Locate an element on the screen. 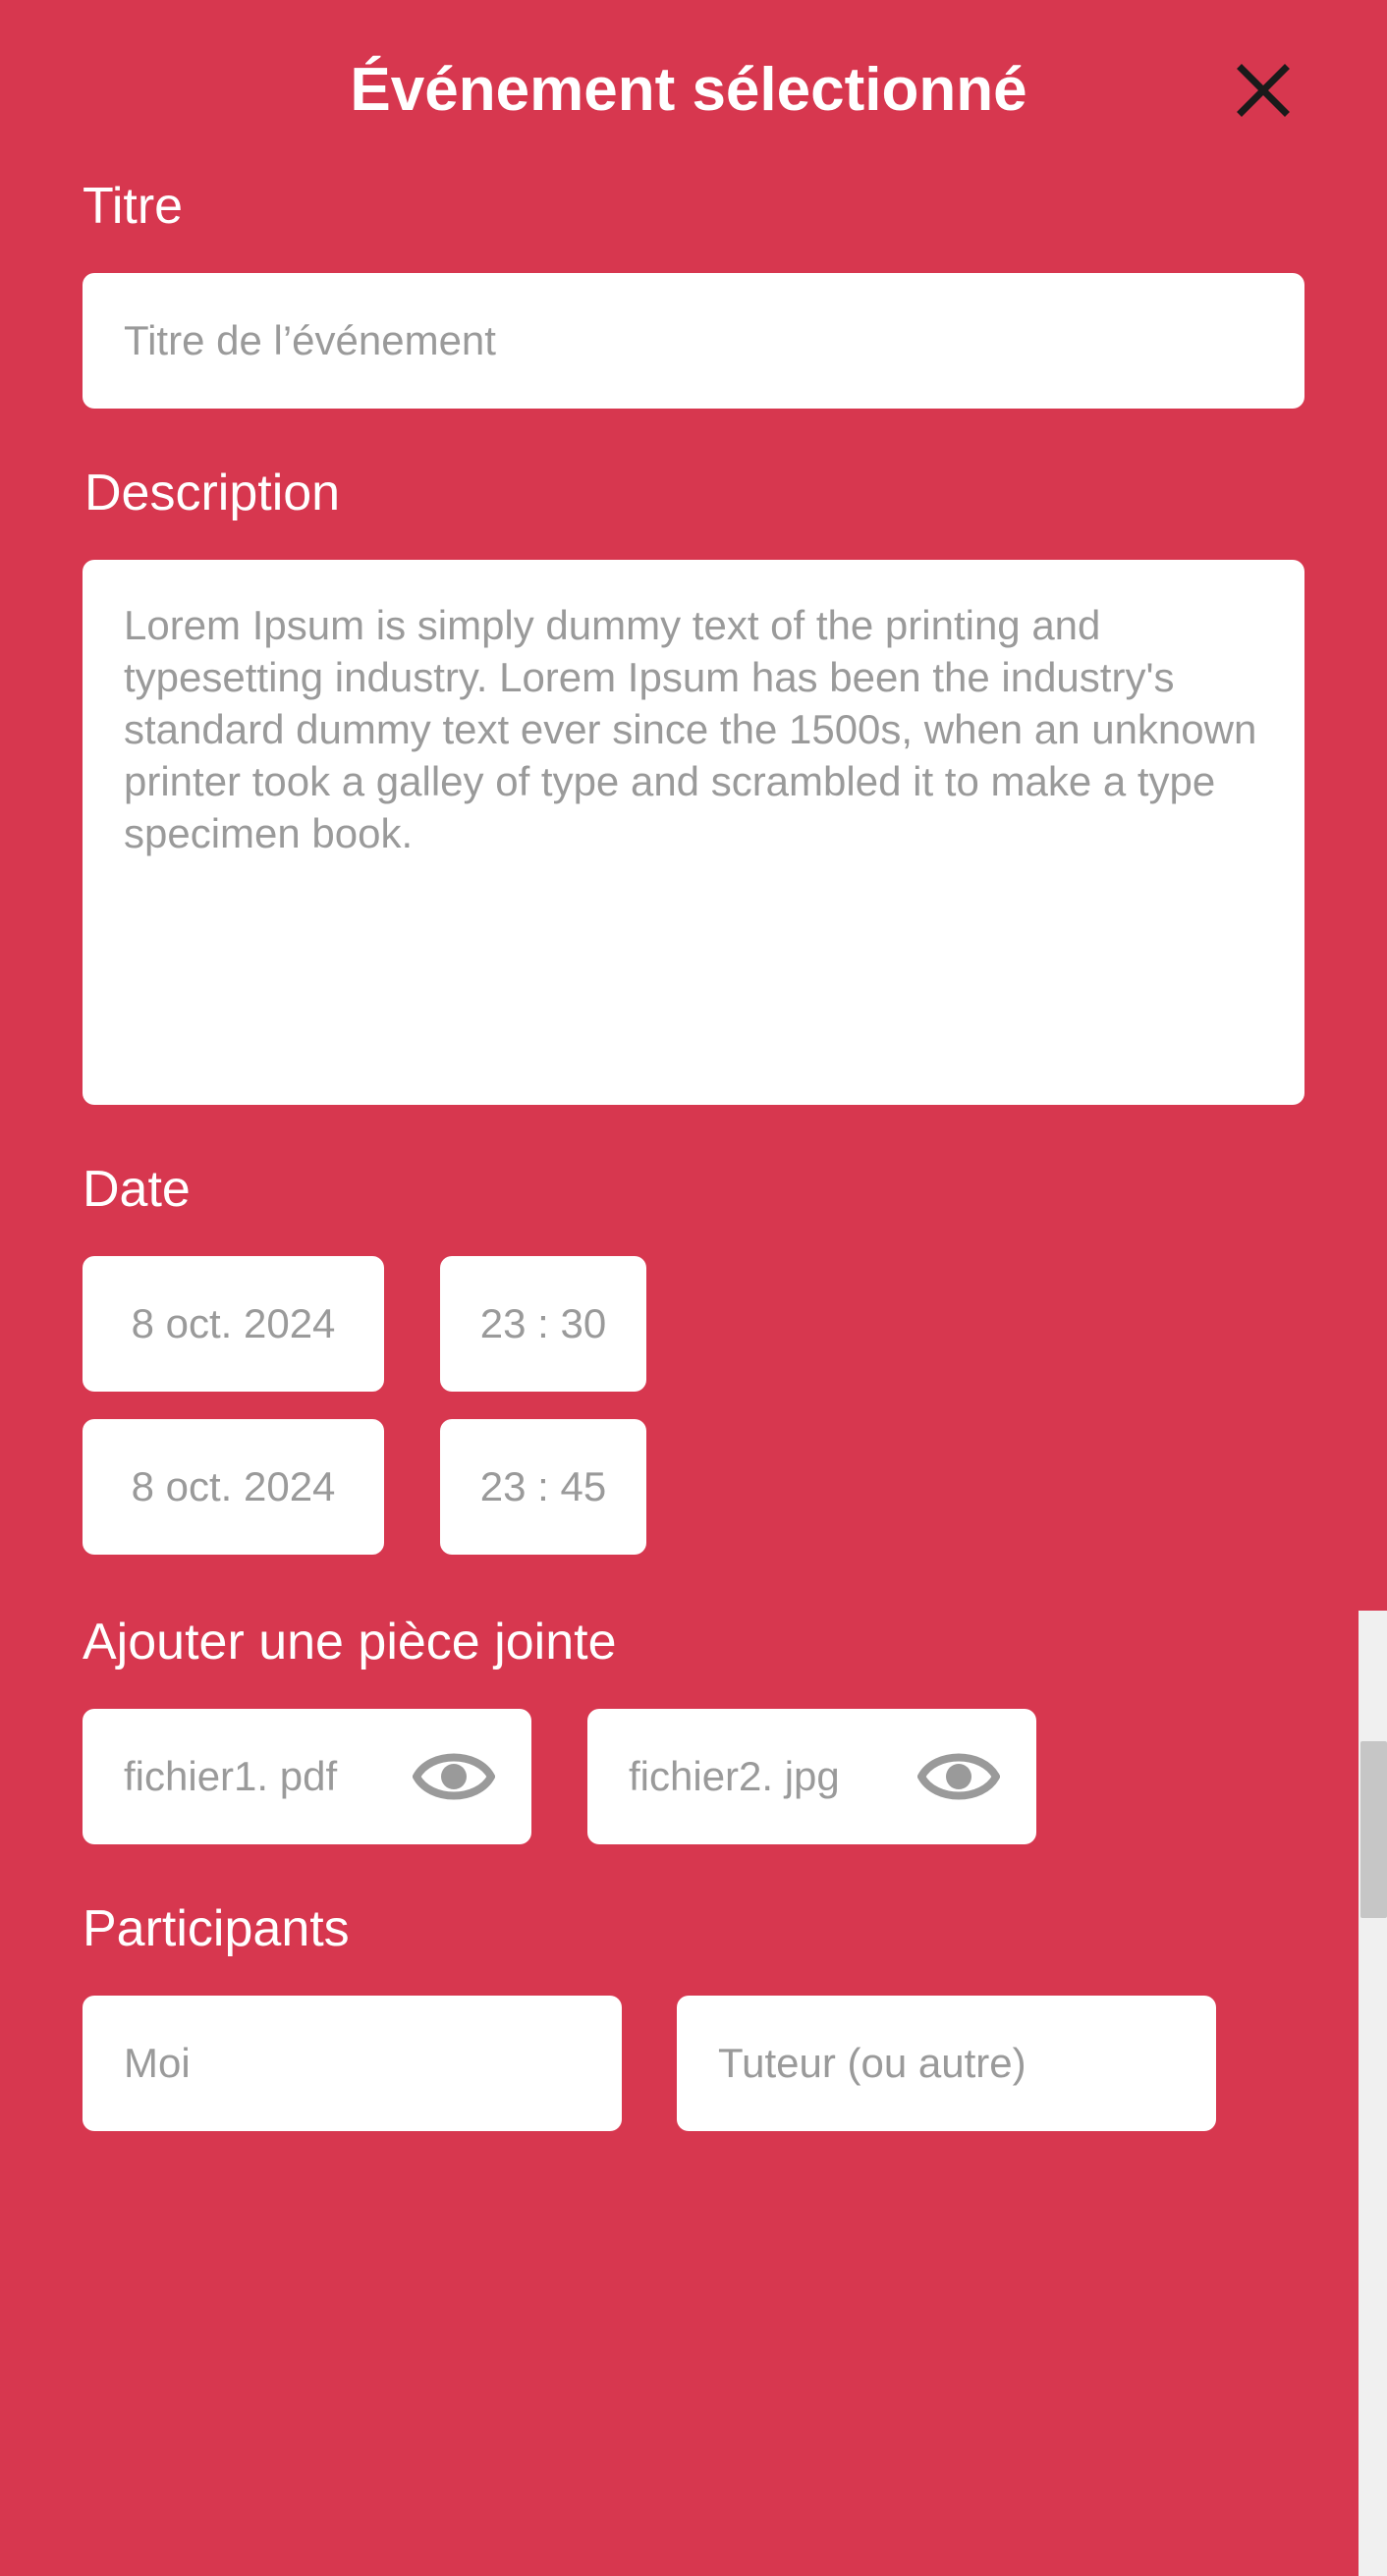 The width and height of the screenshot is (1387, 2576). end-date-field: 8 oct. 2024 is located at coordinates (233, 1487).